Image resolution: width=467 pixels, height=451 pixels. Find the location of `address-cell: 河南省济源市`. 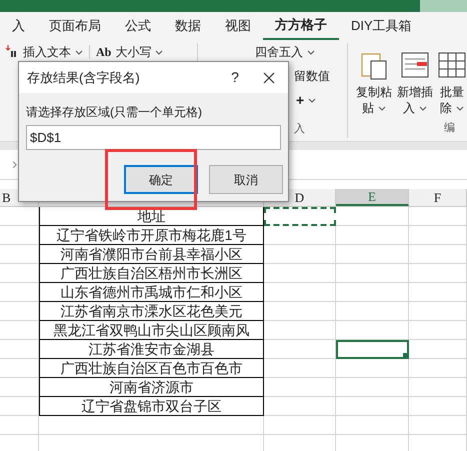

address-cell: 河南省济源市 is located at coordinates (151, 387).